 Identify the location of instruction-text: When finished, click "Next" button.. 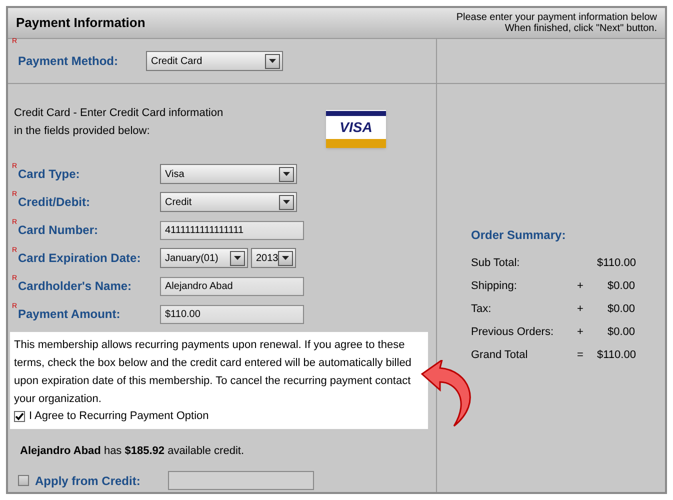
(580, 28).